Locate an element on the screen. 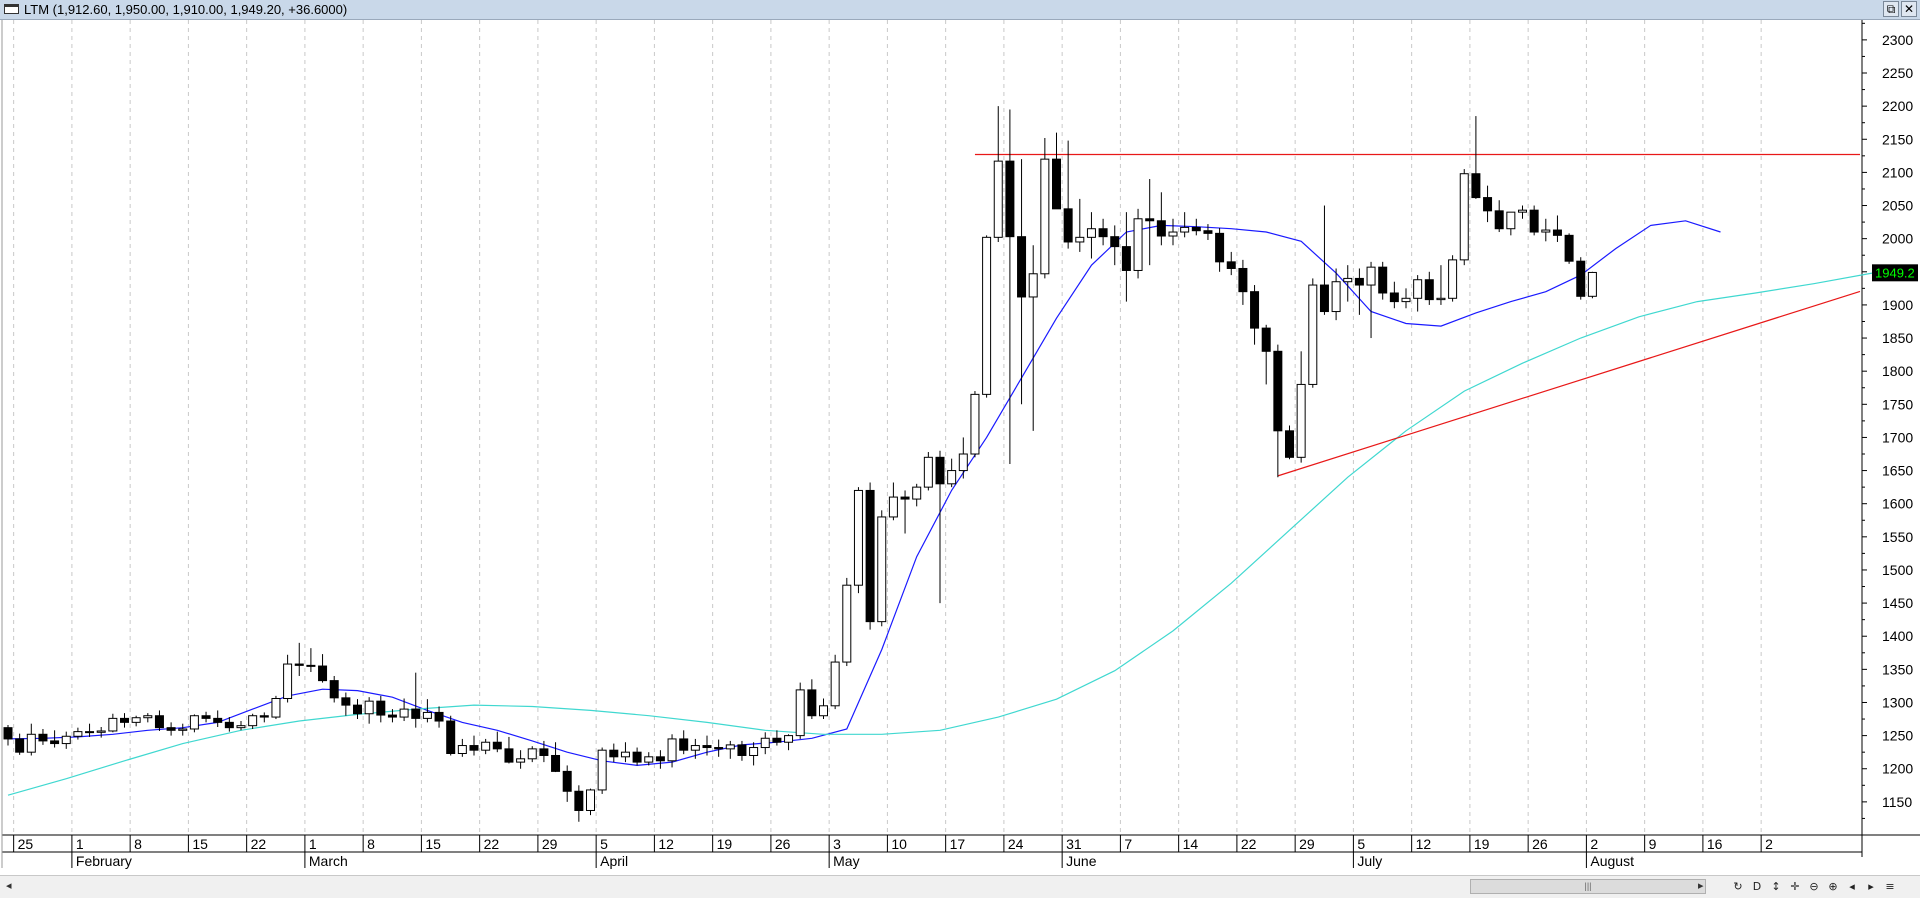 The image size is (1920, 898). day-label: 22 is located at coordinates (259, 844).